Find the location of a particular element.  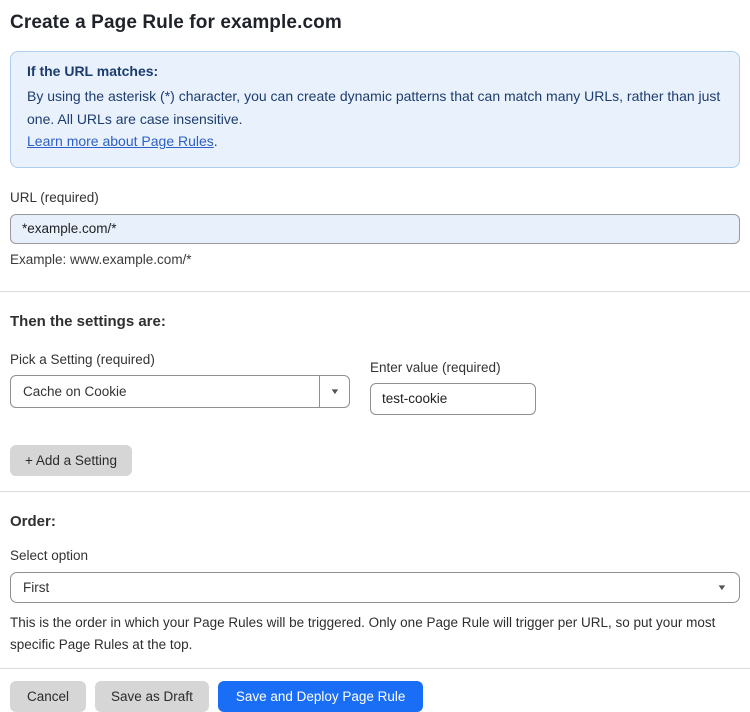

url-input is located at coordinates (375, 228).